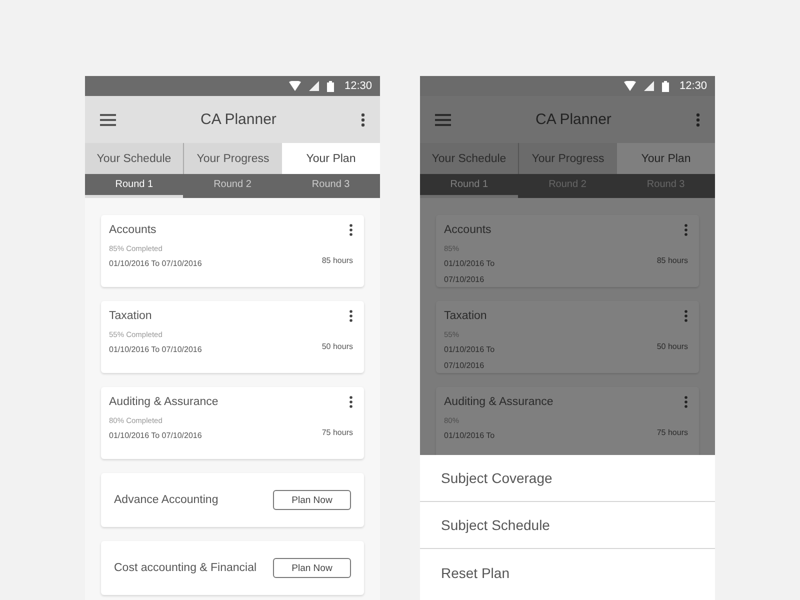 This screenshot has width=800, height=600. I want to click on round-tab: Round 3, so click(331, 186).